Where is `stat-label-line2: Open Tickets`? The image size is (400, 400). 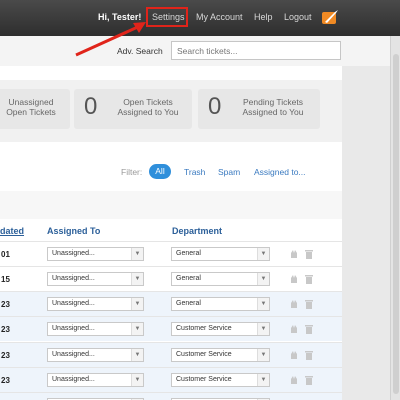
stat-label-line2: Open Tickets is located at coordinates (31, 112).